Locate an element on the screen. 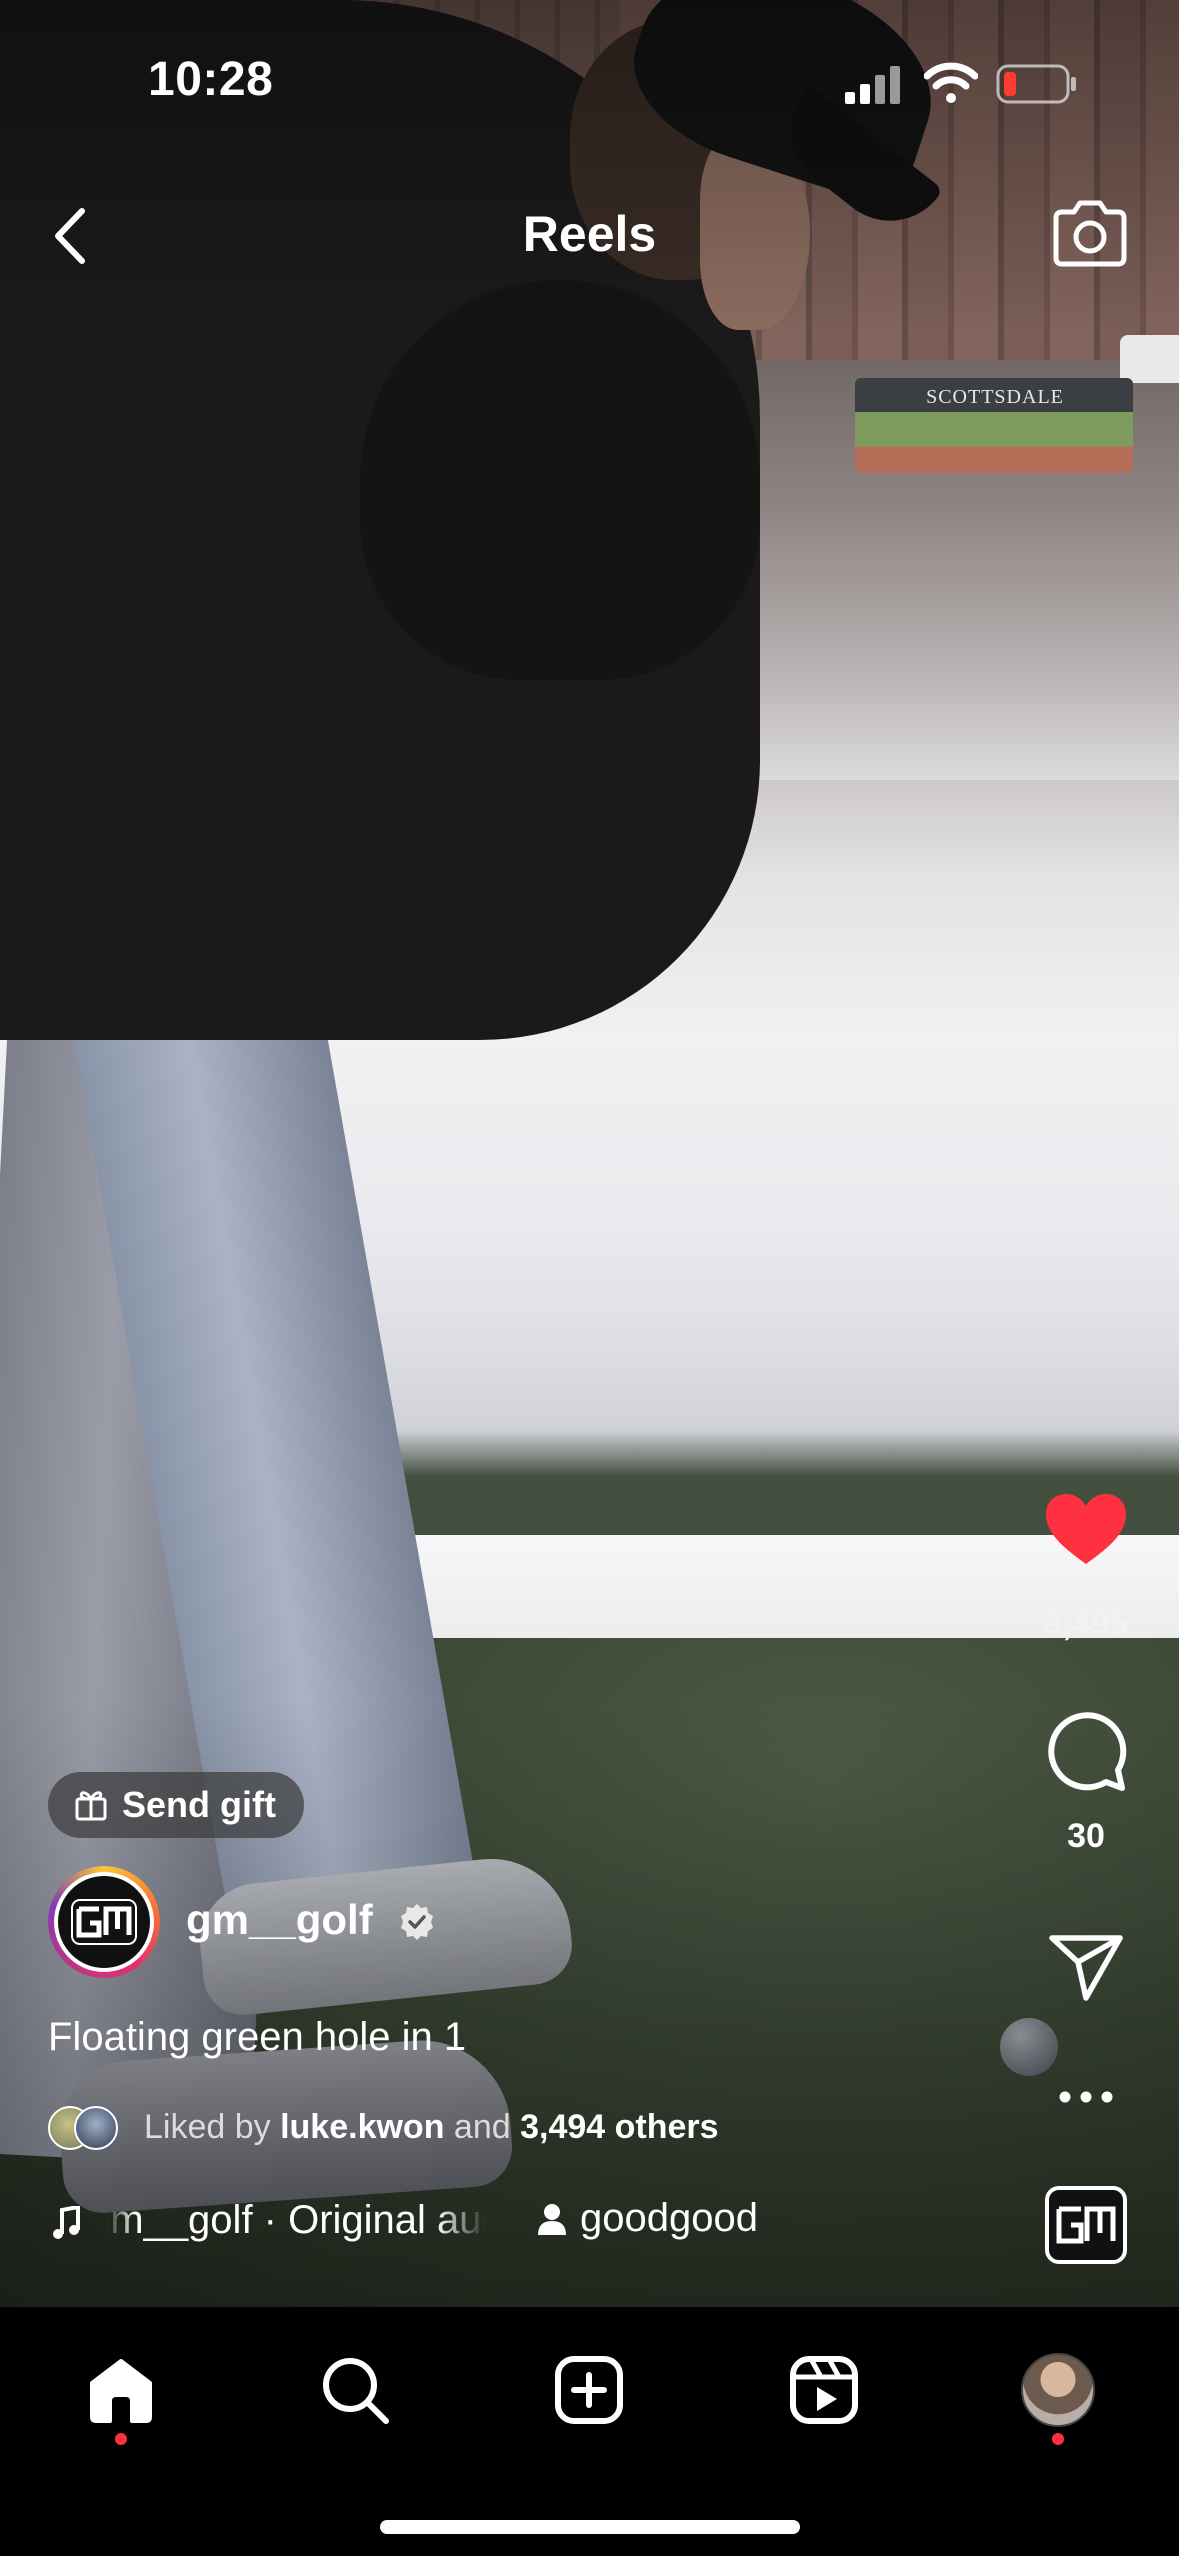  reels-icon is located at coordinates (824, 2390).